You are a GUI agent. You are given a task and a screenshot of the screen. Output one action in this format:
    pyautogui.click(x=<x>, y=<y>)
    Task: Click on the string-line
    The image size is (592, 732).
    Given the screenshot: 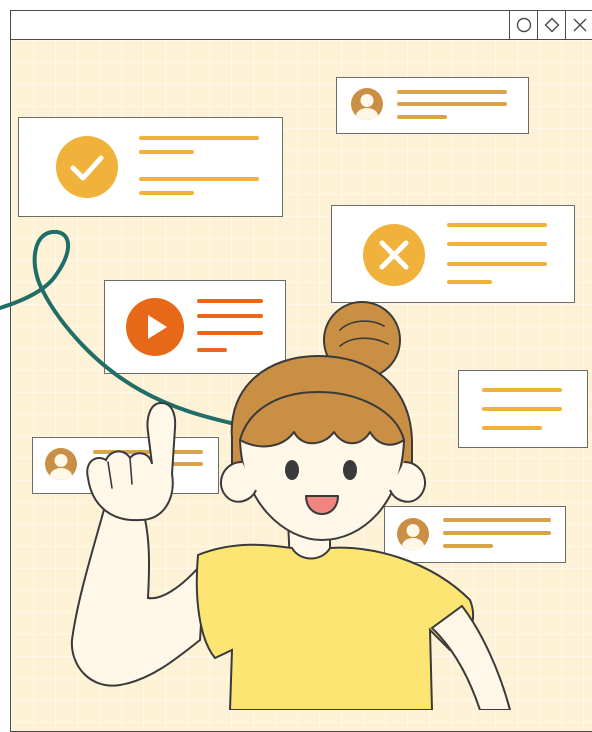 What is the action you would take?
    pyautogui.click(x=118, y=327)
    